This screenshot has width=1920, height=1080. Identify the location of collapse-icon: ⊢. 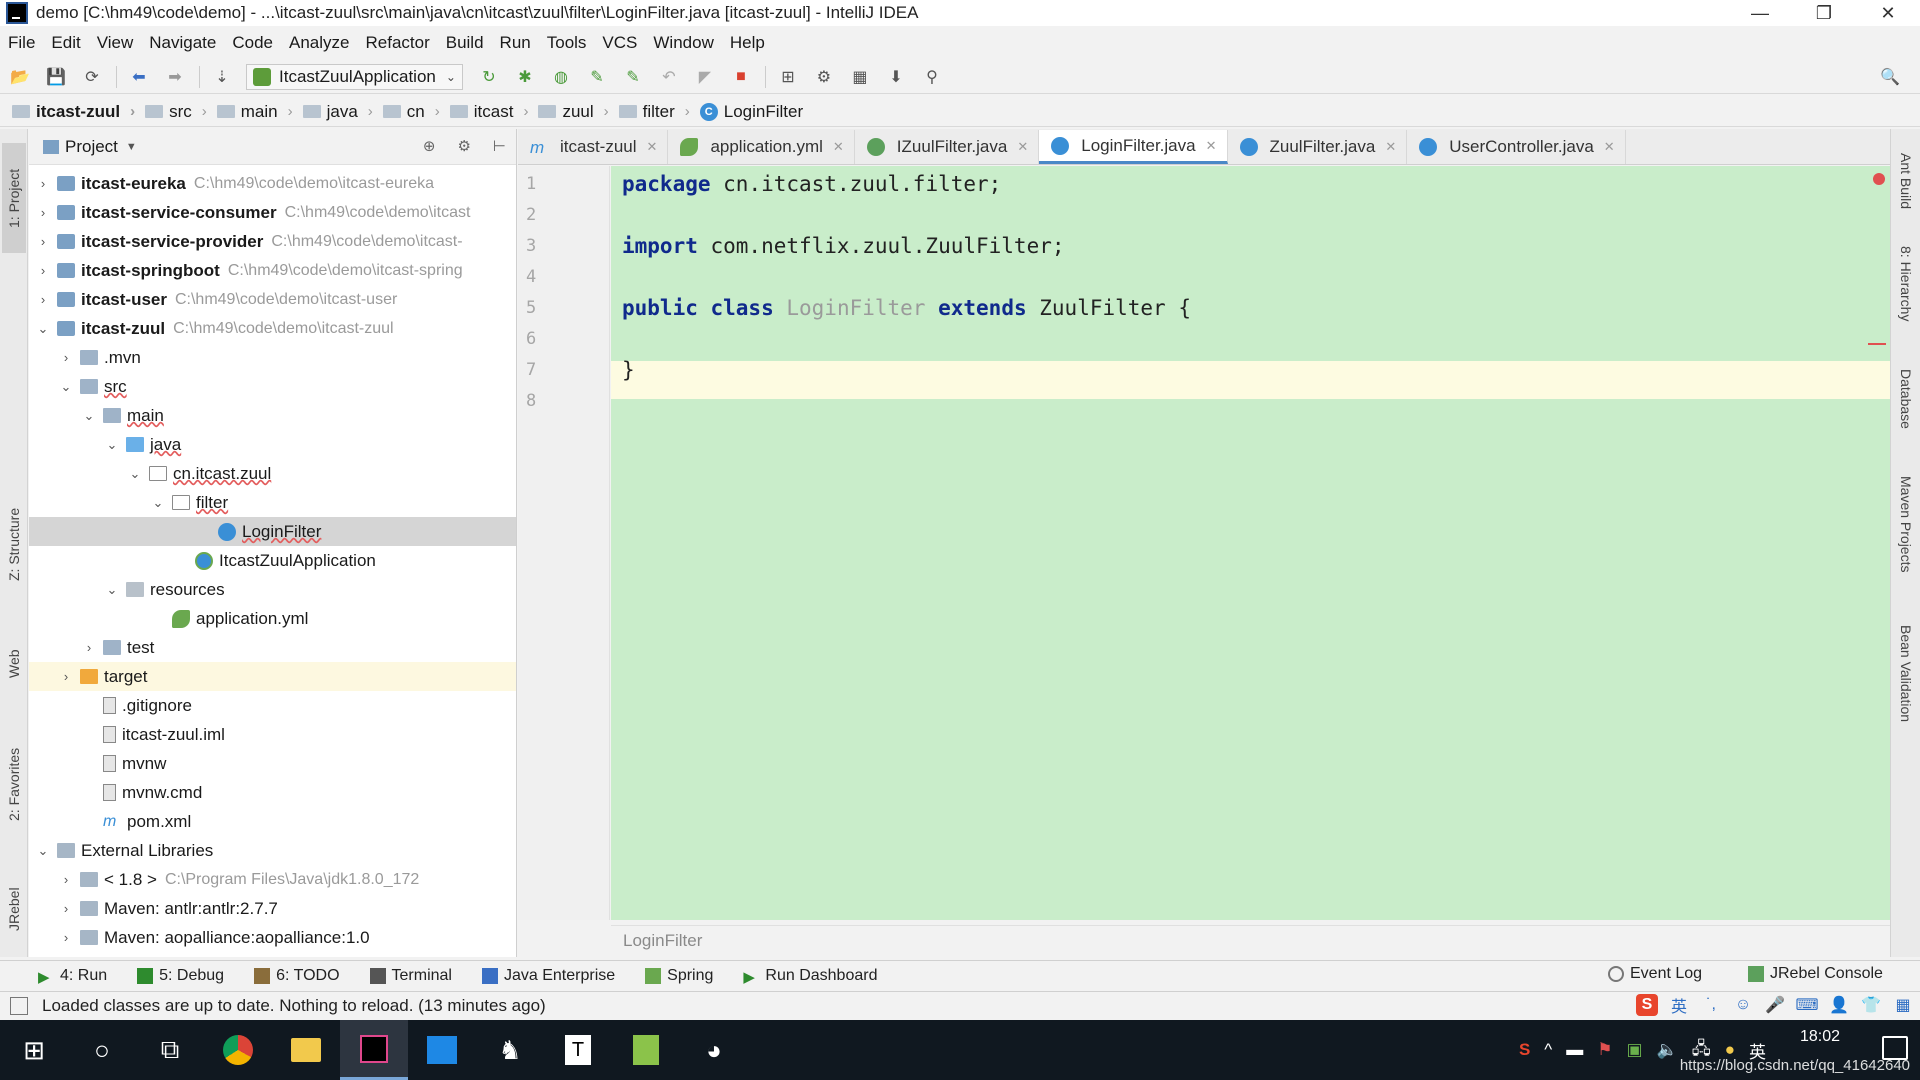
(499, 146).